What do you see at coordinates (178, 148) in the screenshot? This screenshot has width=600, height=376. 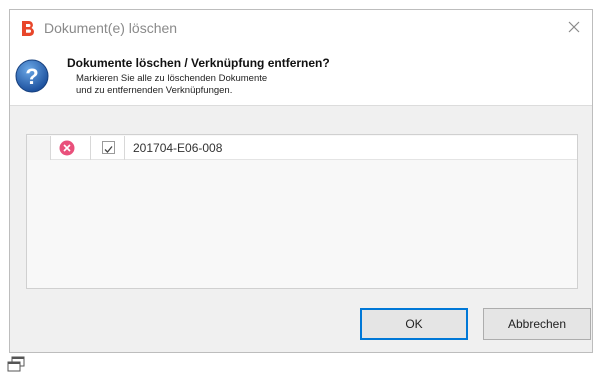 I see `document-name: 201704-E06-008` at bounding box center [178, 148].